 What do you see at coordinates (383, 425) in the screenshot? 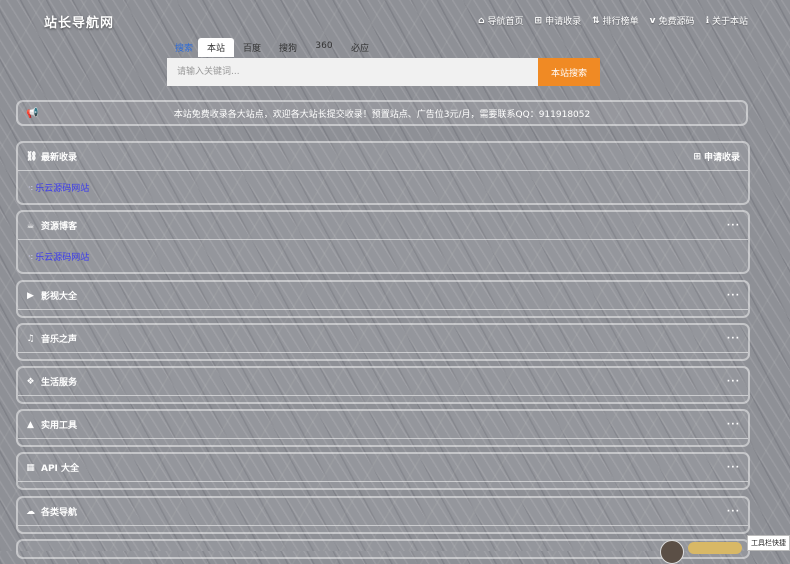
I see `panel-tools-header: ▲ 实用工具 ···` at bounding box center [383, 425].